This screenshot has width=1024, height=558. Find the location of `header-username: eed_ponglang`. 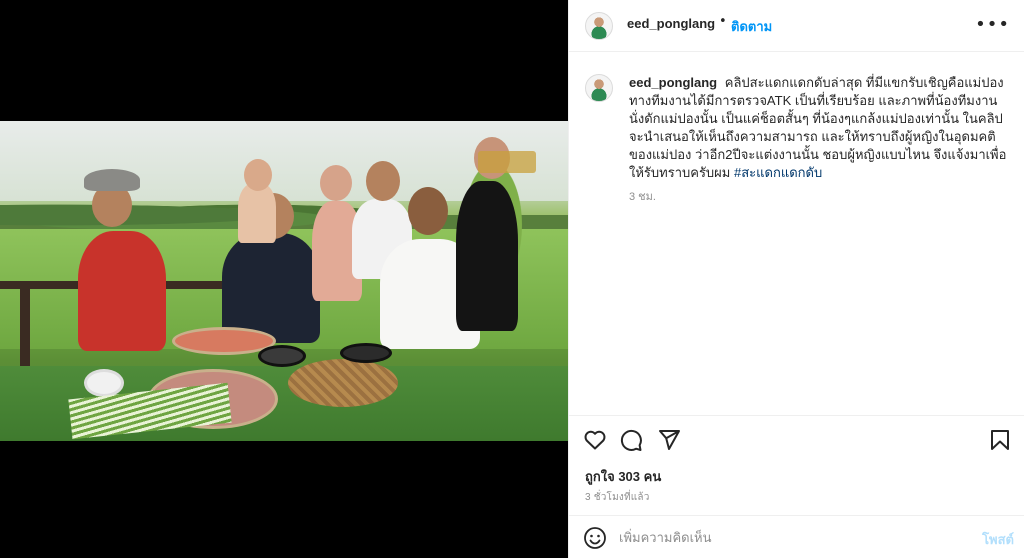

header-username: eed_ponglang is located at coordinates (671, 23).